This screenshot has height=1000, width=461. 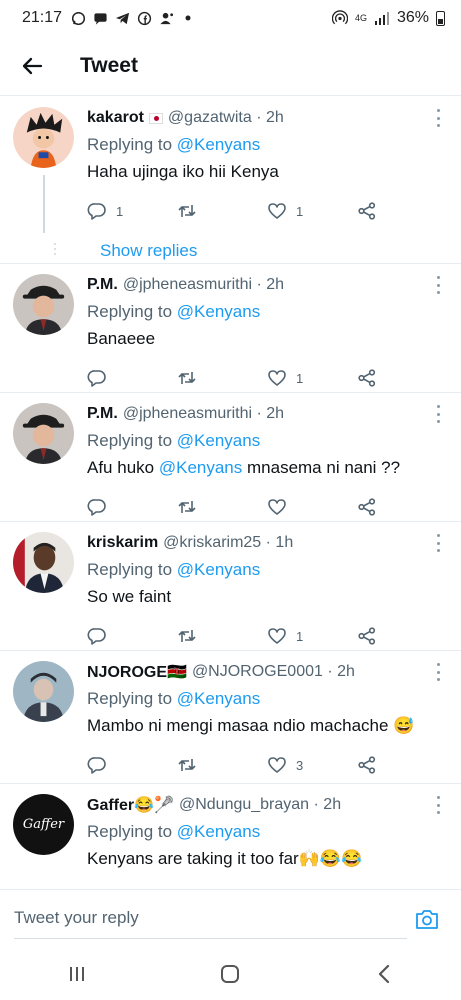 I want to click on avatar: Gaffer, so click(x=43, y=824).